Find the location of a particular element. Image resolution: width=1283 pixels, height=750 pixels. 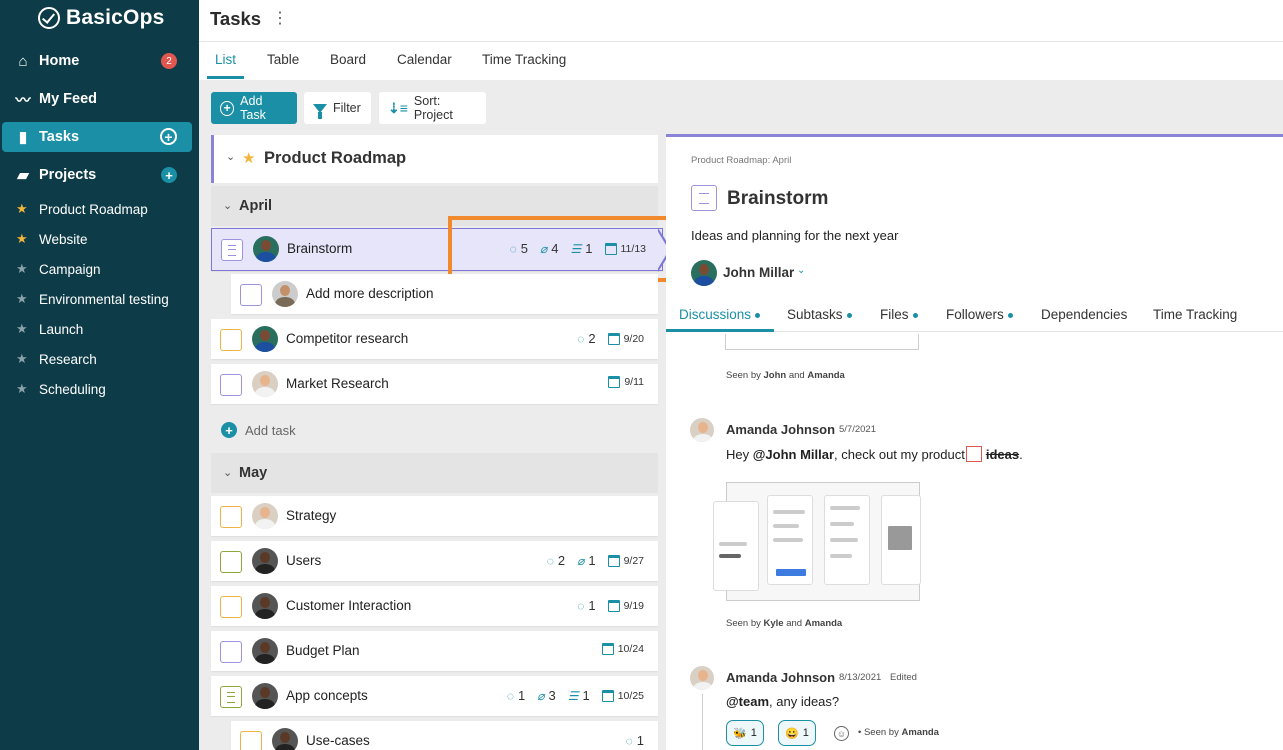

add-task-link: + Add task is located at coordinates (258, 430).